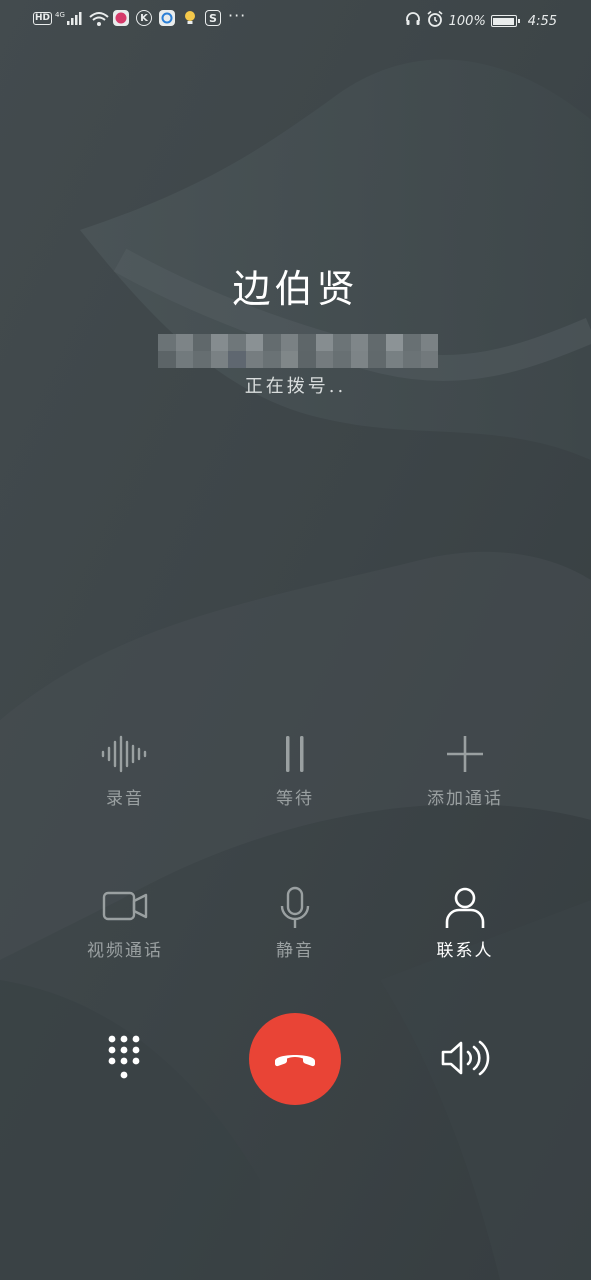 The height and width of the screenshot is (1280, 591). Describe the element at coordinates (295, 21) in the screenshot. I see `status-bar: HD 4G K S ··· 100% 4:55` at that location.